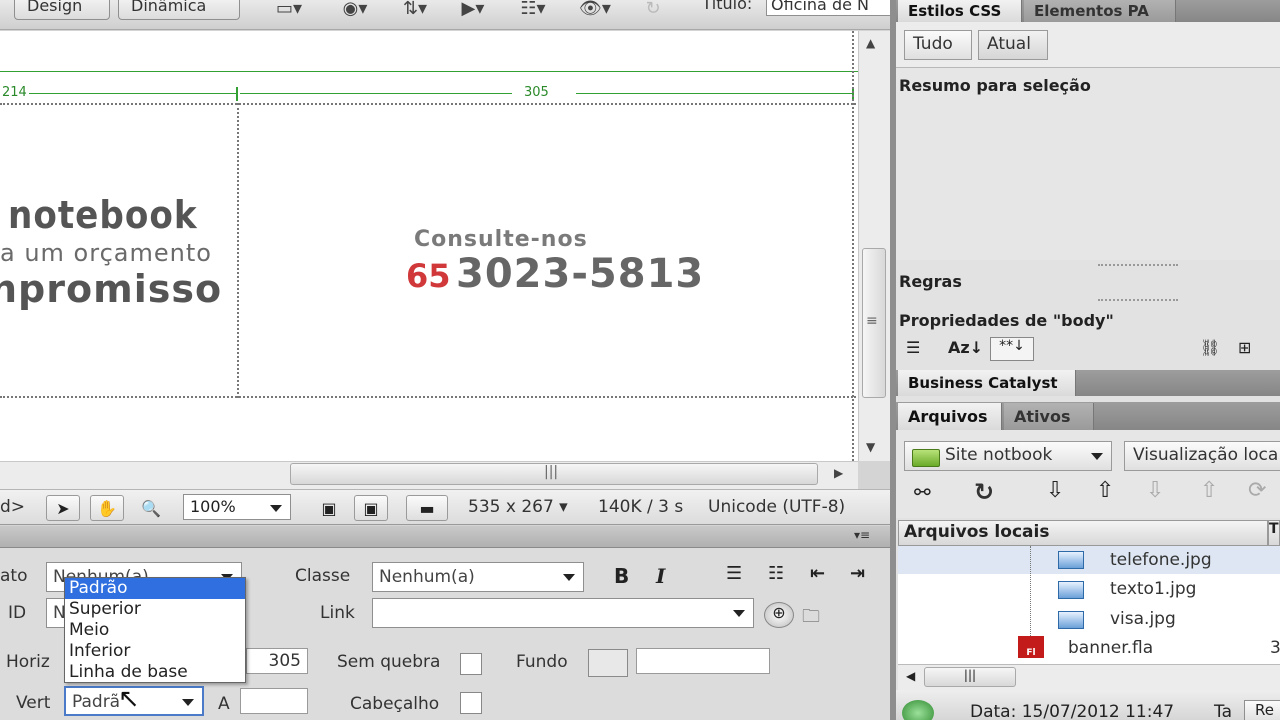 The height and width of the screenshot is (720, 1280). What do you see at coordinates (151, 508) in the screenshot?
I see `zoom-tool-icon: 🔍` at bounding box center [151, 508].